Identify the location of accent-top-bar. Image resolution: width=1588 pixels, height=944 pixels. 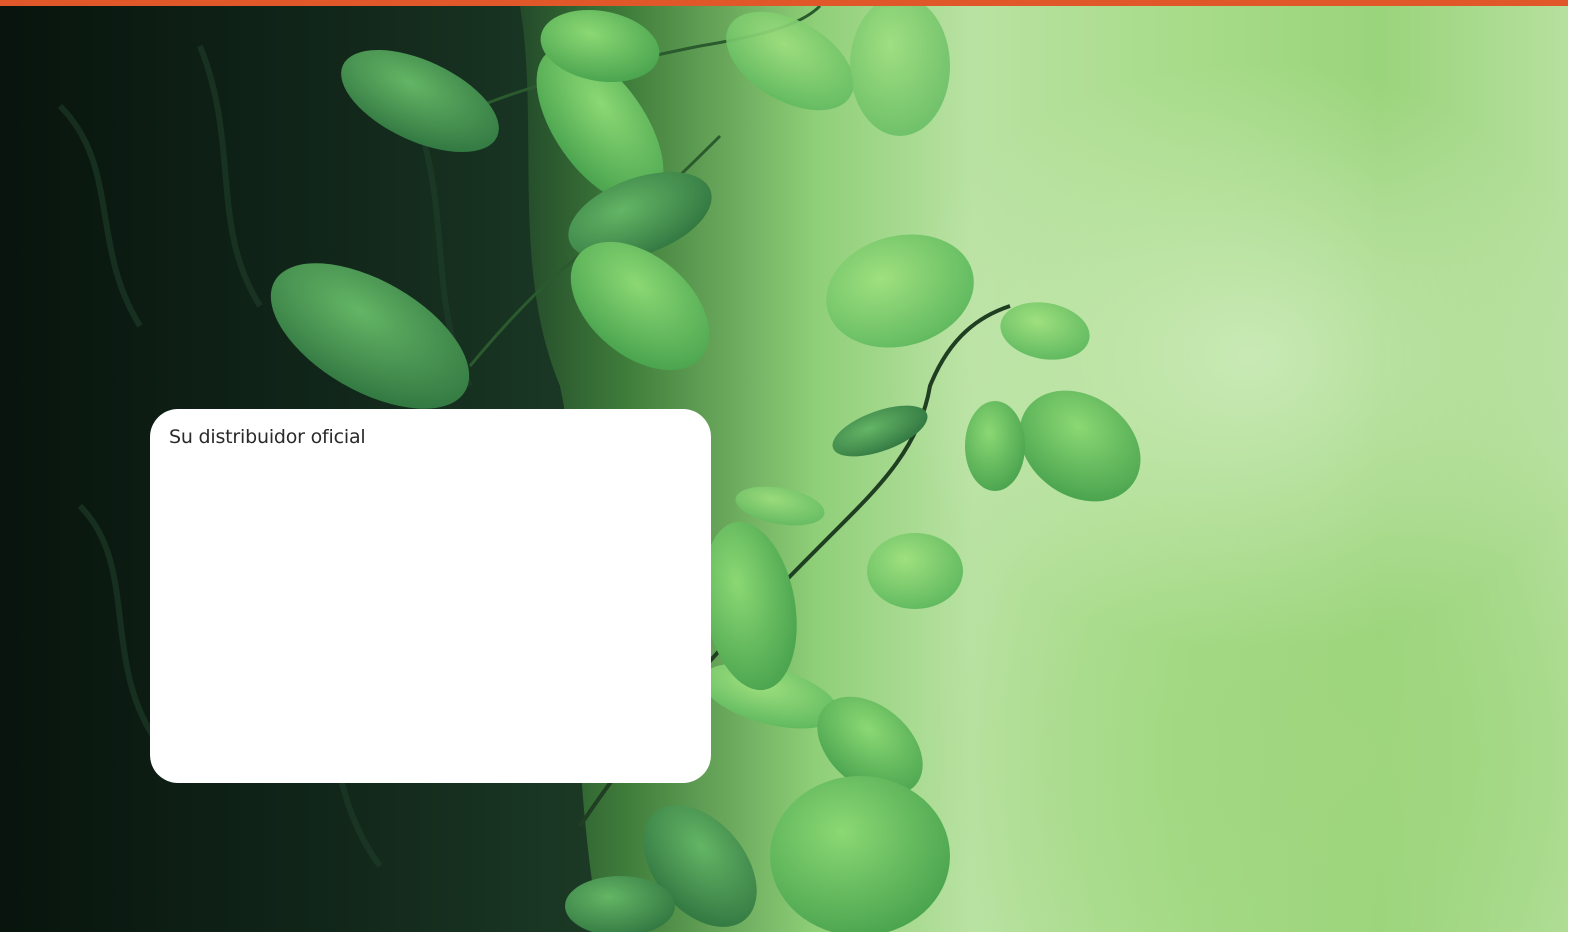
(784, 3).